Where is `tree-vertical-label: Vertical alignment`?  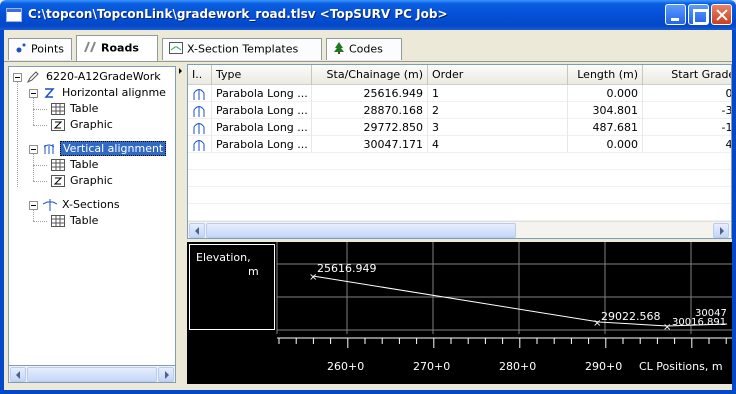 tree-vertical-label: Vertical alignment is located at coordinates (113, 148).